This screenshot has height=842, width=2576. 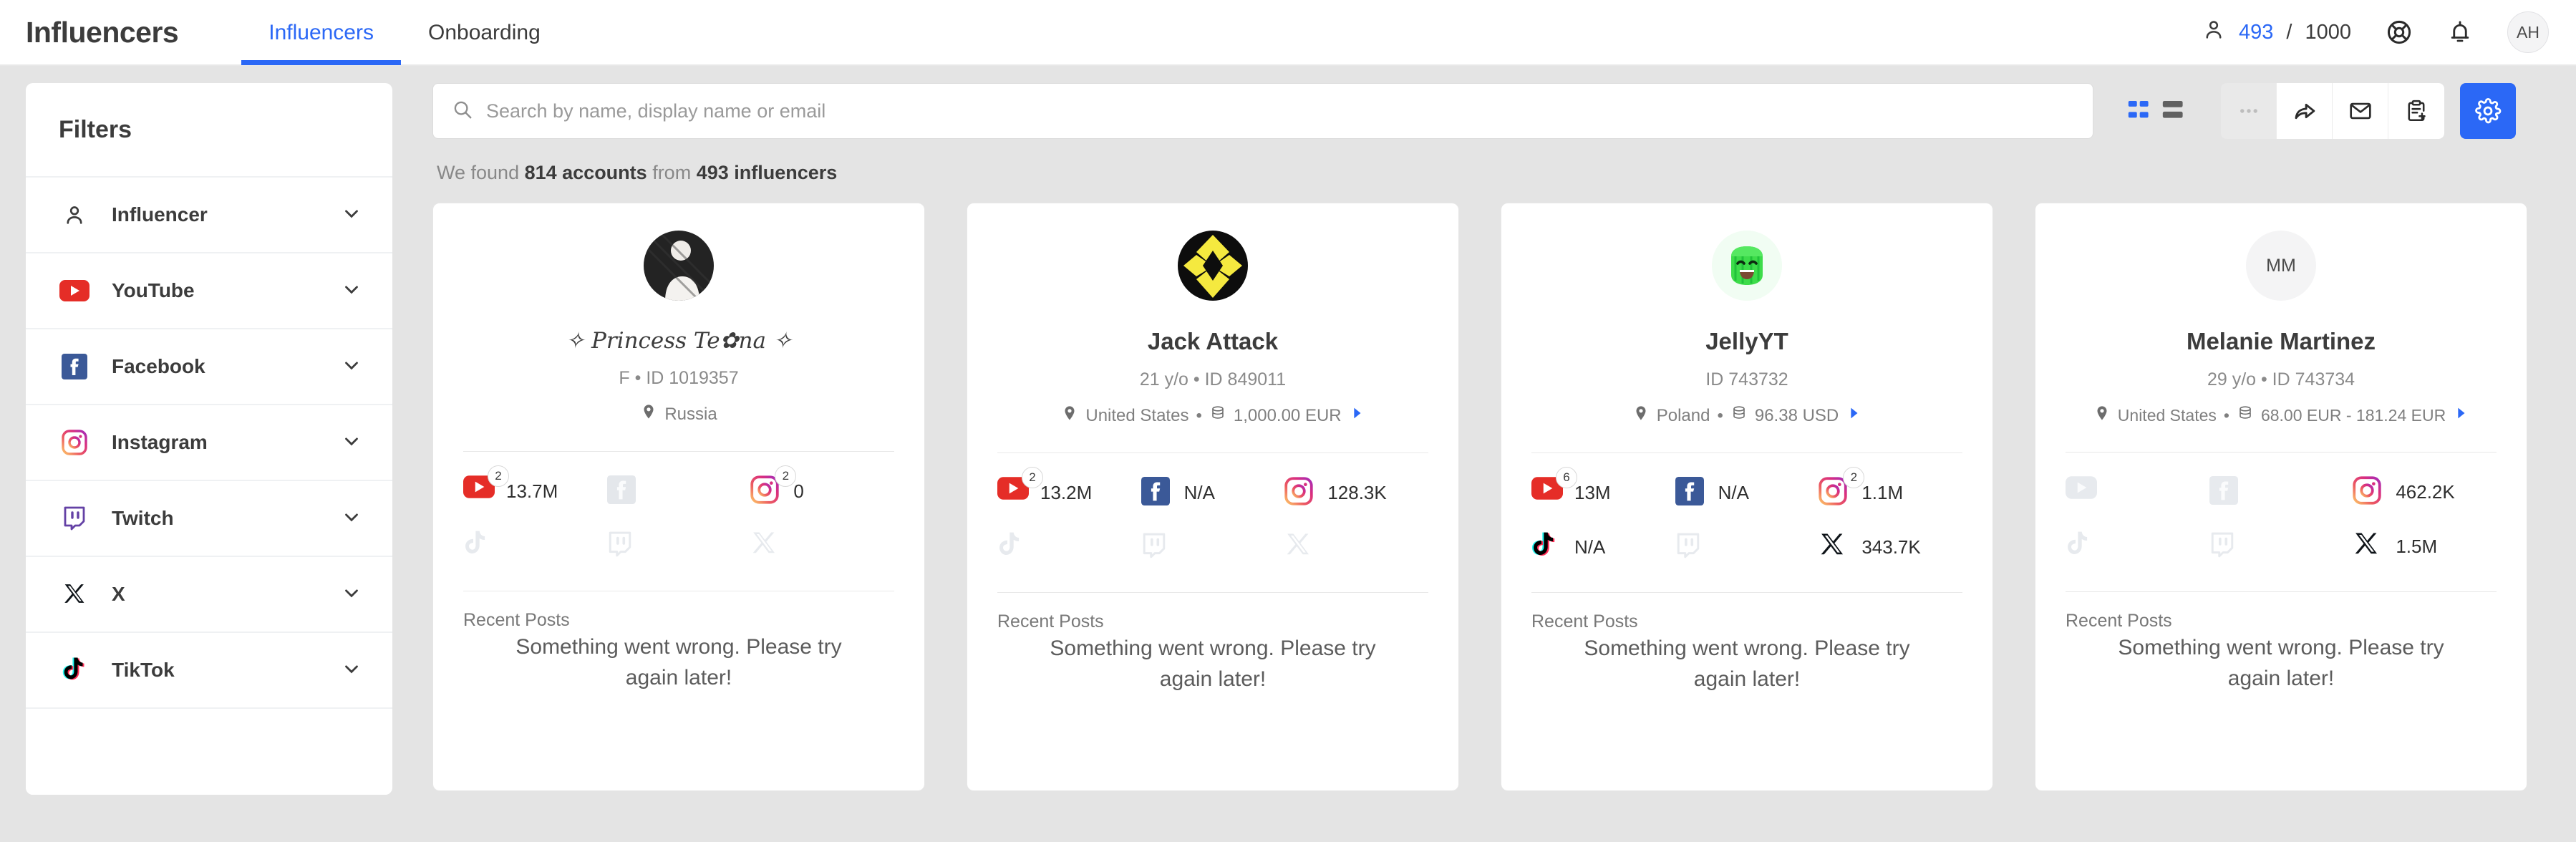 I want to click on account-count-badge: 6, so click(x=1566, y=477).